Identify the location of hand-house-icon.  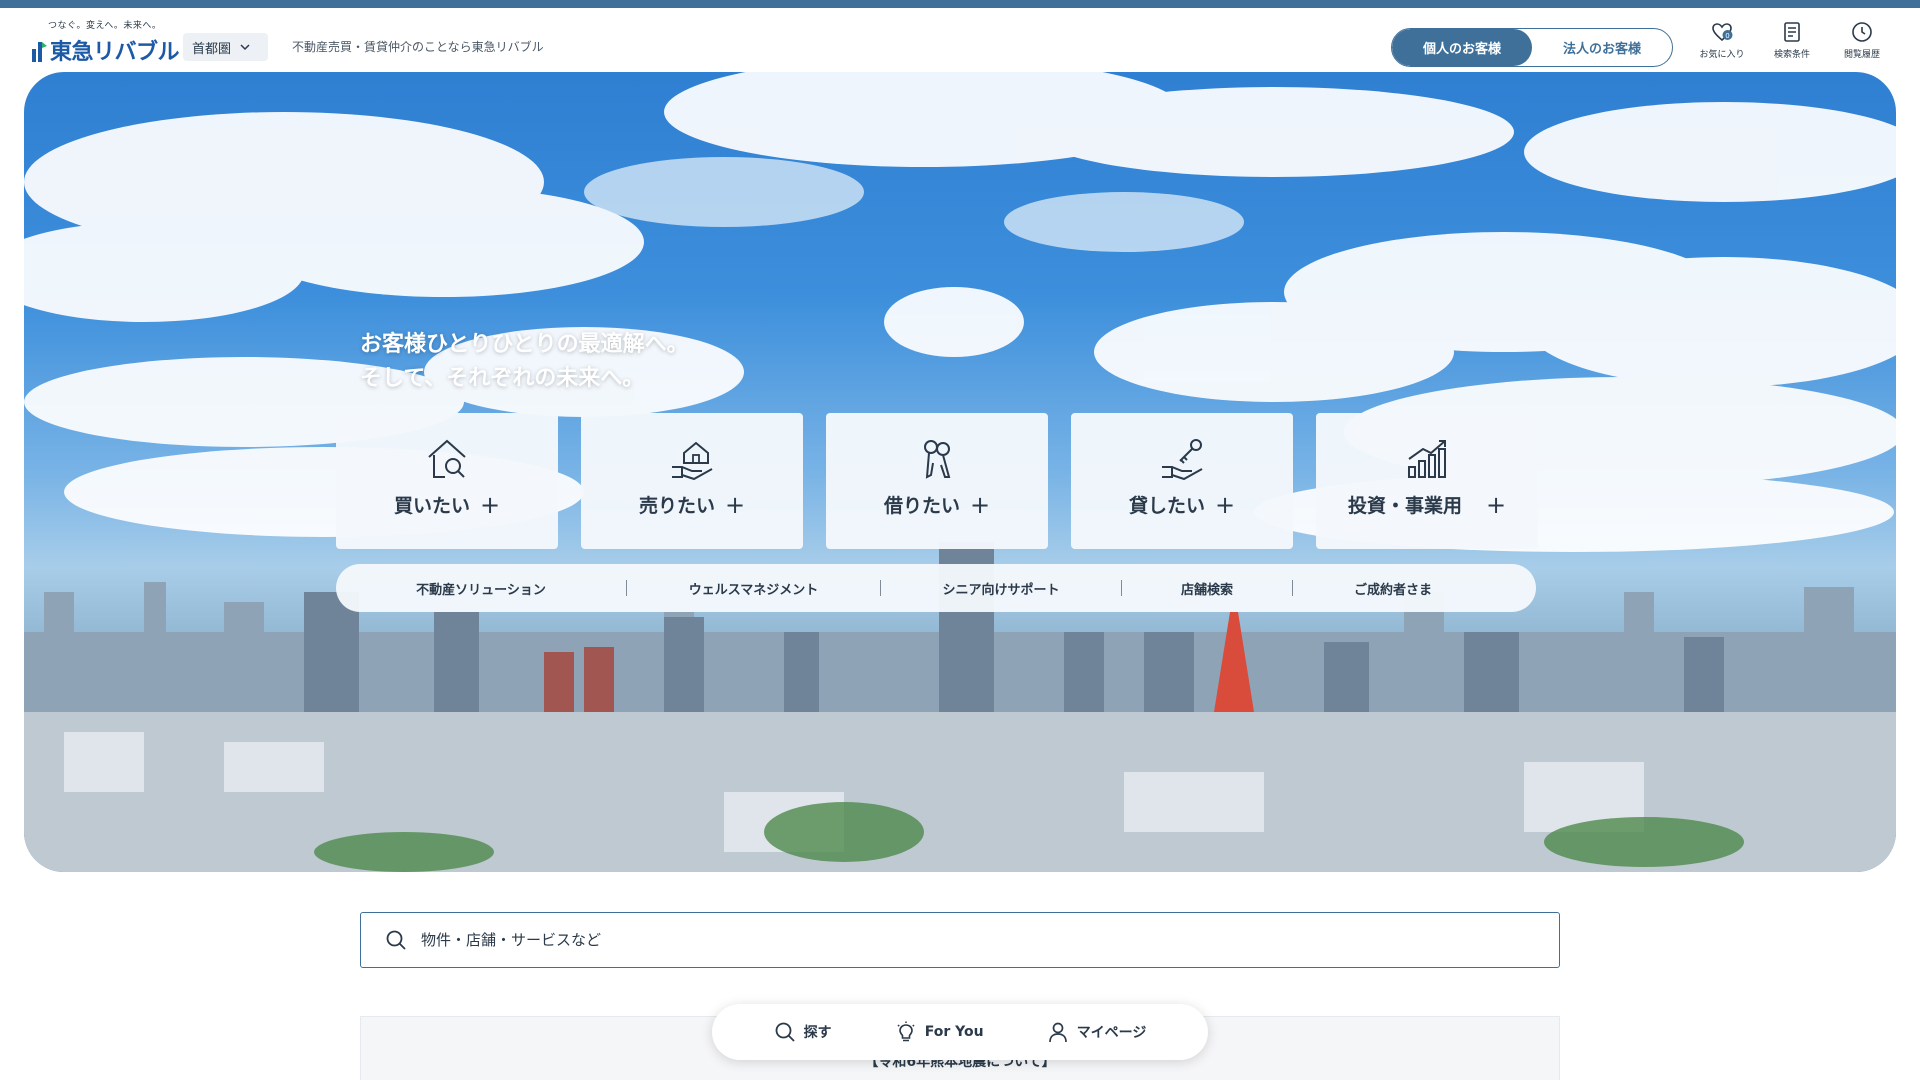
(692, 461).